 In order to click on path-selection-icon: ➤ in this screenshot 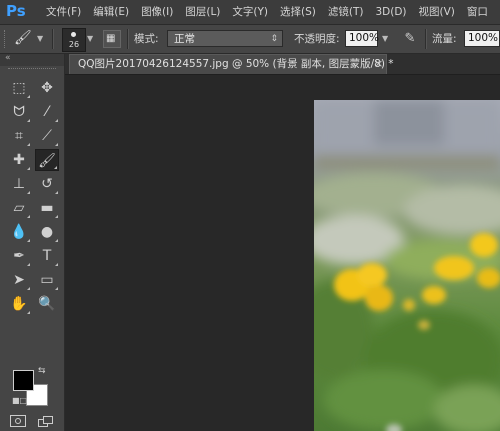, I will do `click(19, 280)`.